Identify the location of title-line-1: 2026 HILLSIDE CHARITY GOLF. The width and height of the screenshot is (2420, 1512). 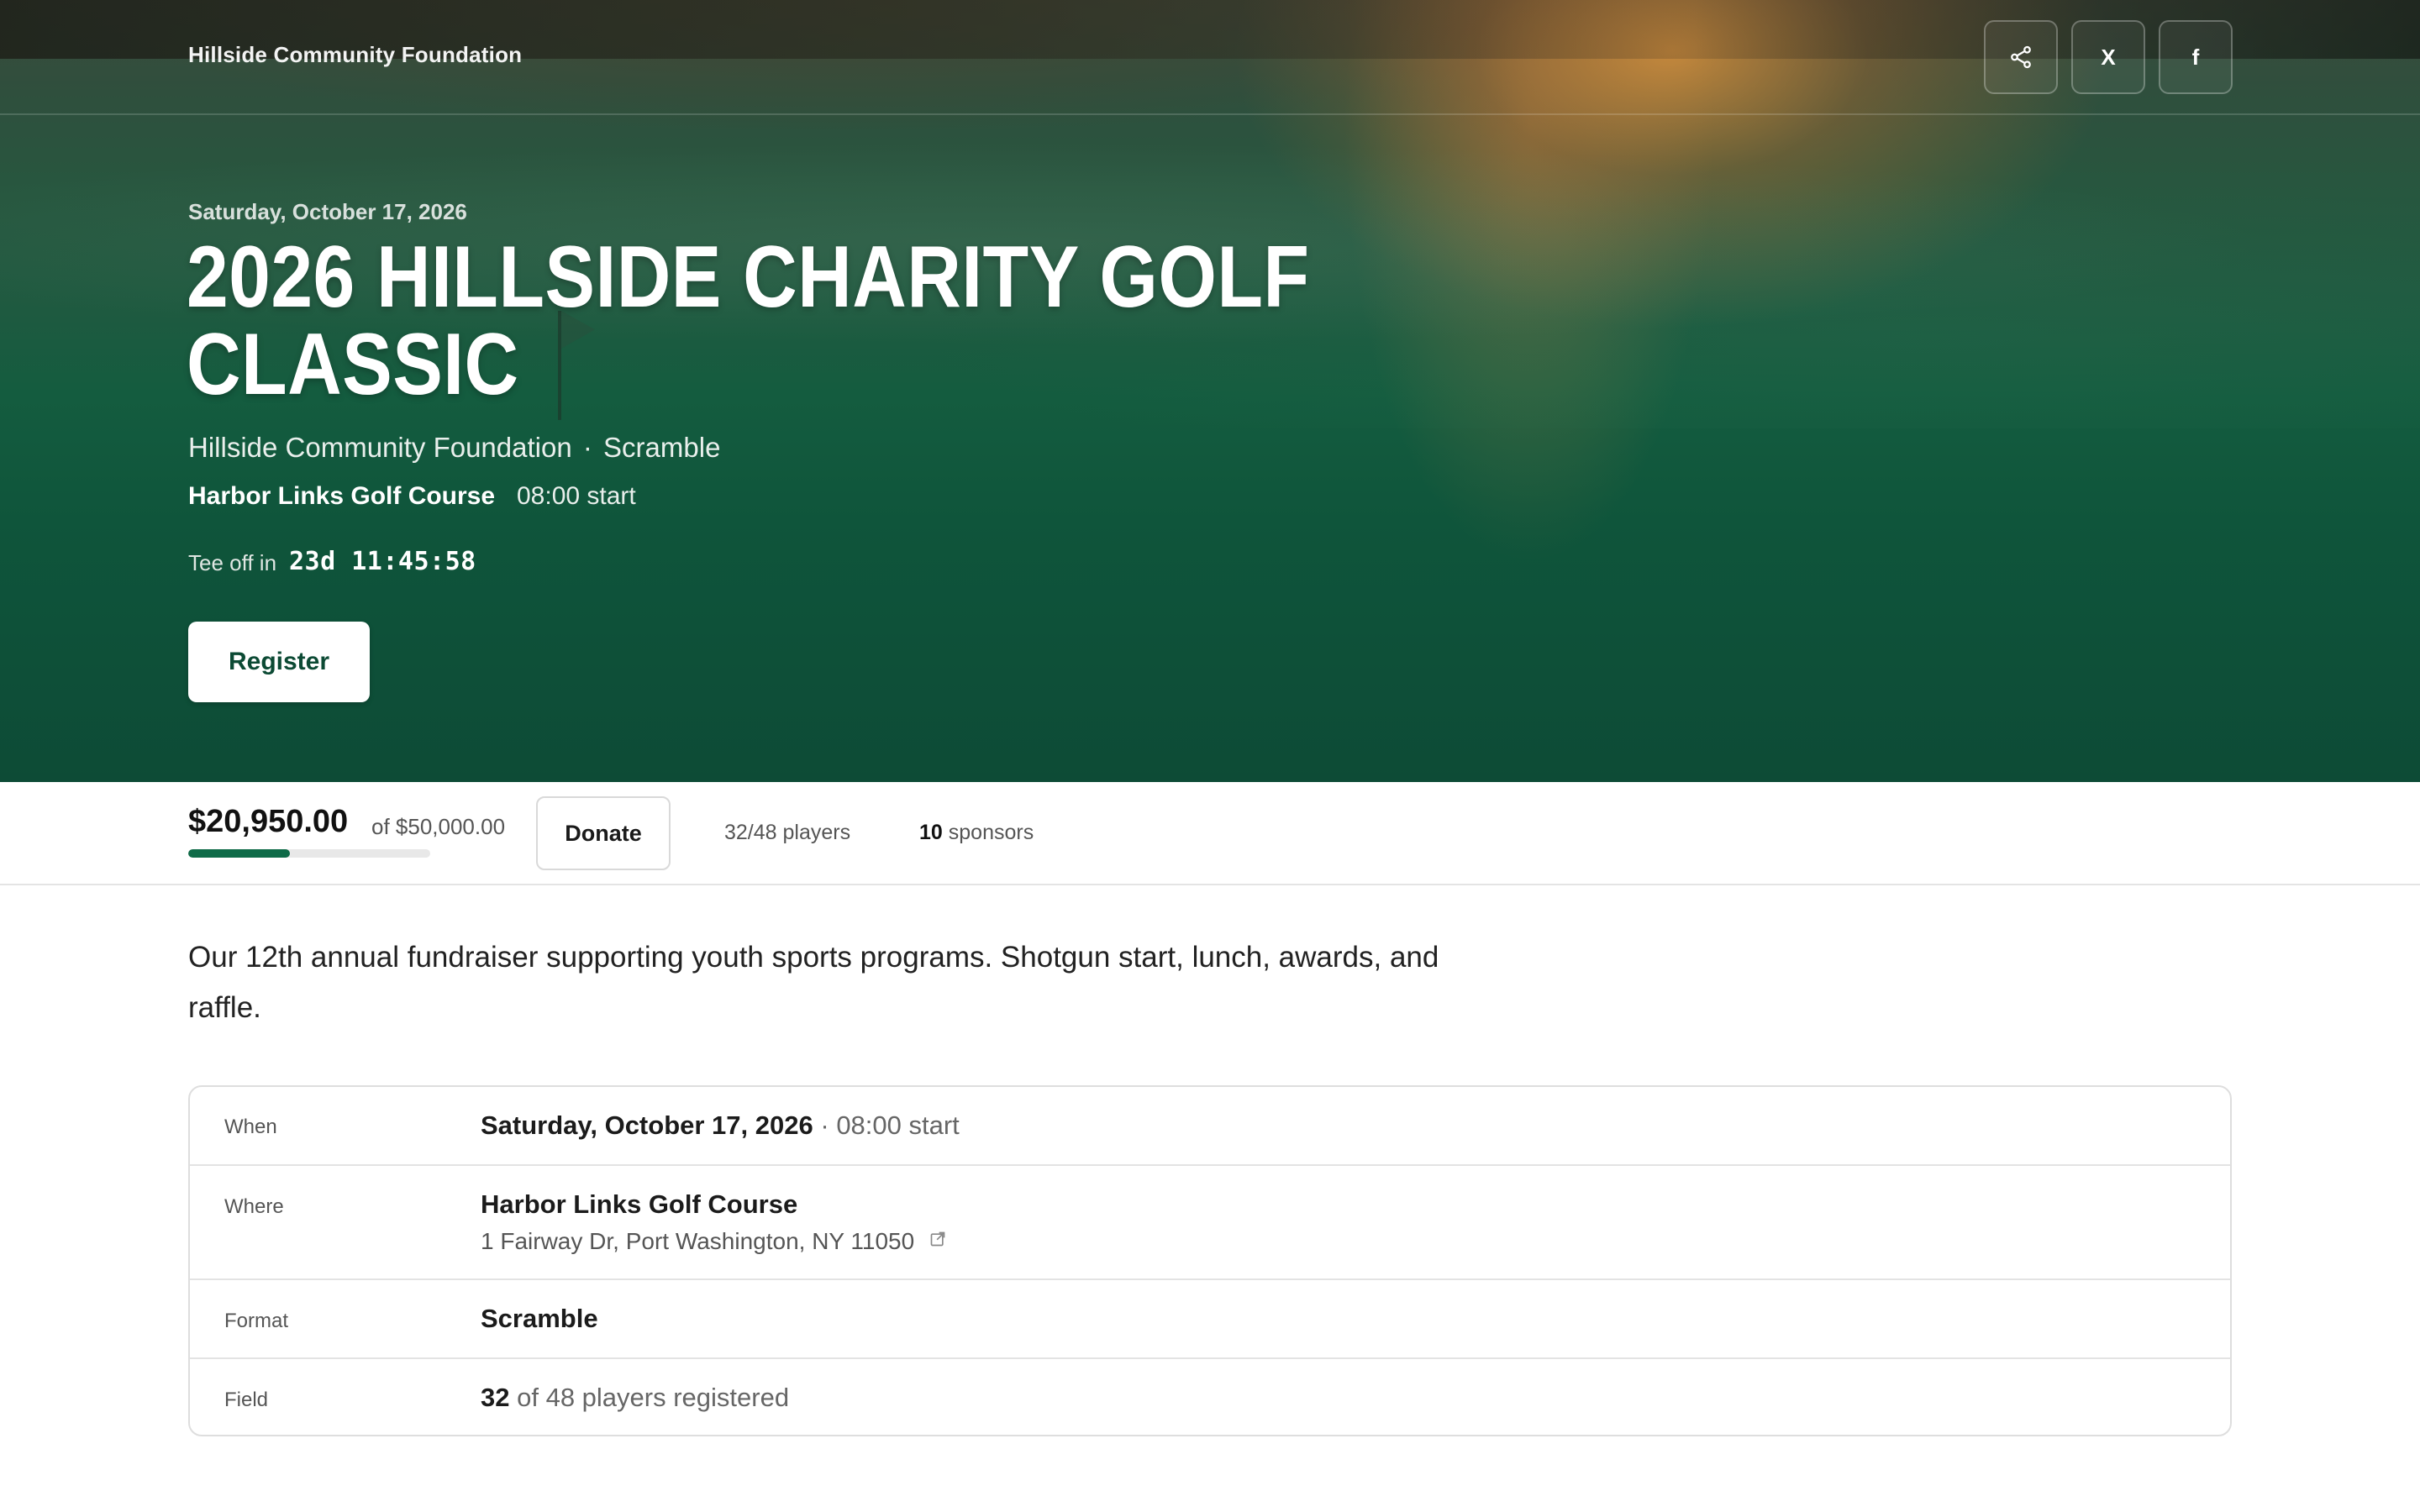
(749, 277).